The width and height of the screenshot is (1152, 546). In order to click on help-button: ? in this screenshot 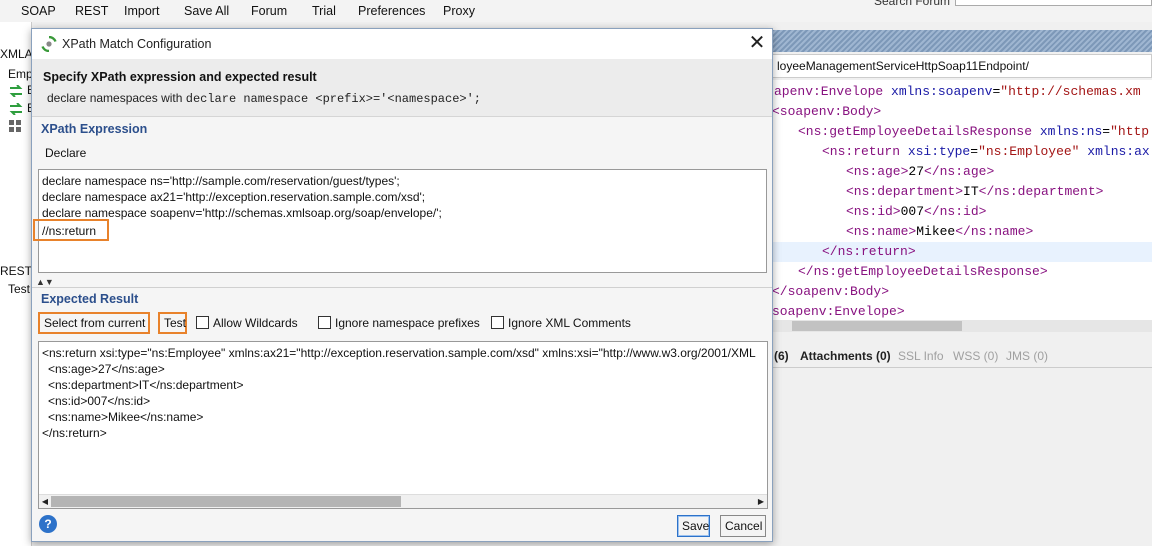, I will do `click(48, 524)`.